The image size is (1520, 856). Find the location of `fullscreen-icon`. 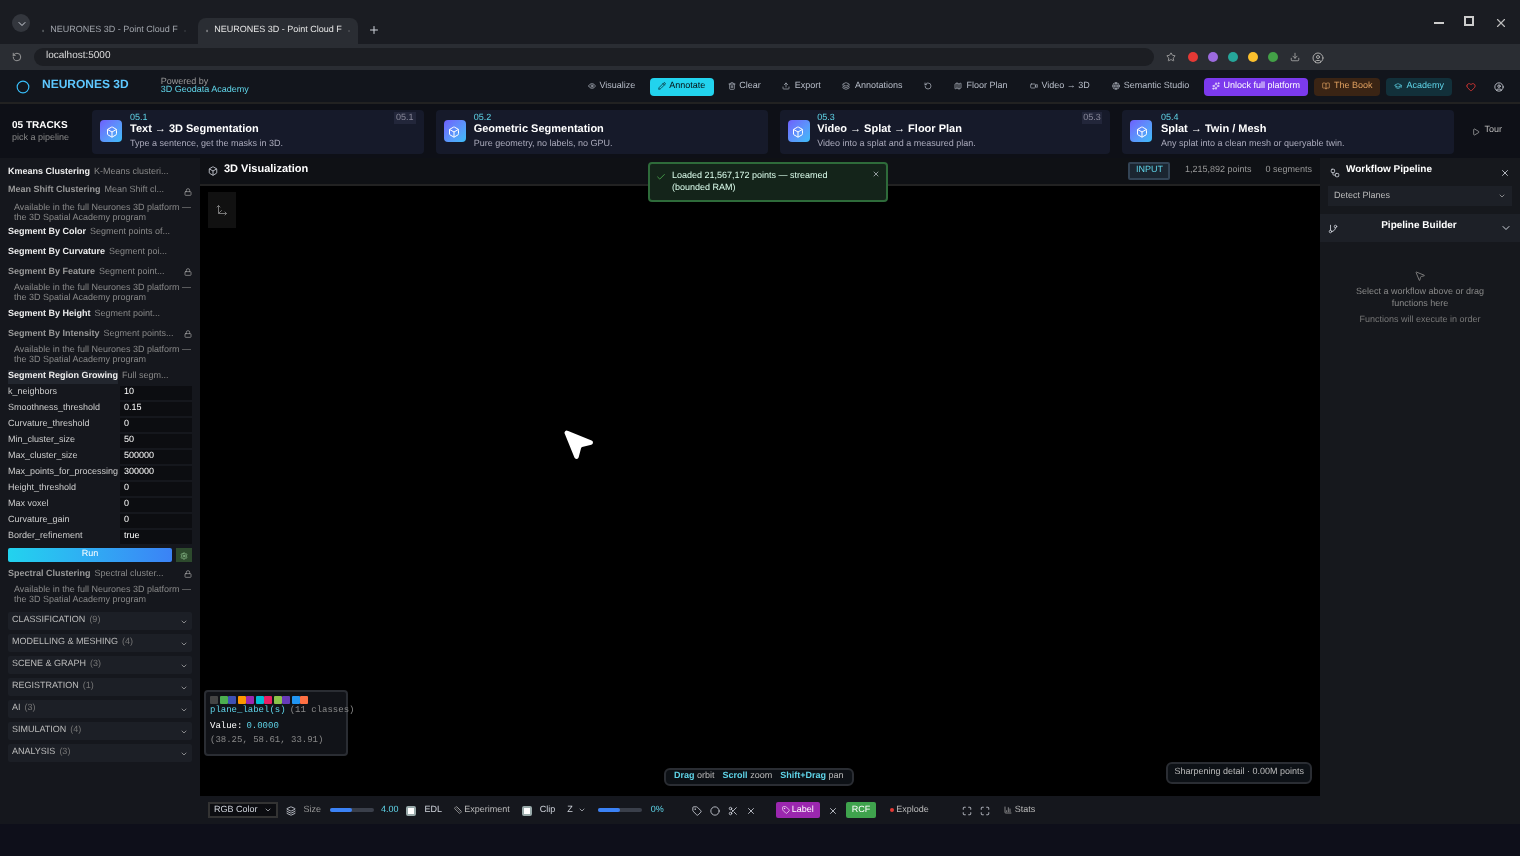

fullscreen-icon is located at coordinates (985, 810).